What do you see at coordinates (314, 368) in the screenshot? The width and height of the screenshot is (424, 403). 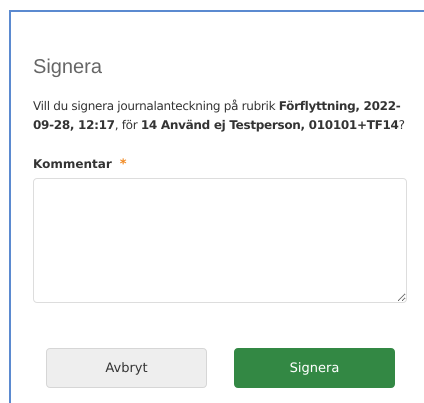 I see `sign-button: Signera` at bounding box center [314, 368].